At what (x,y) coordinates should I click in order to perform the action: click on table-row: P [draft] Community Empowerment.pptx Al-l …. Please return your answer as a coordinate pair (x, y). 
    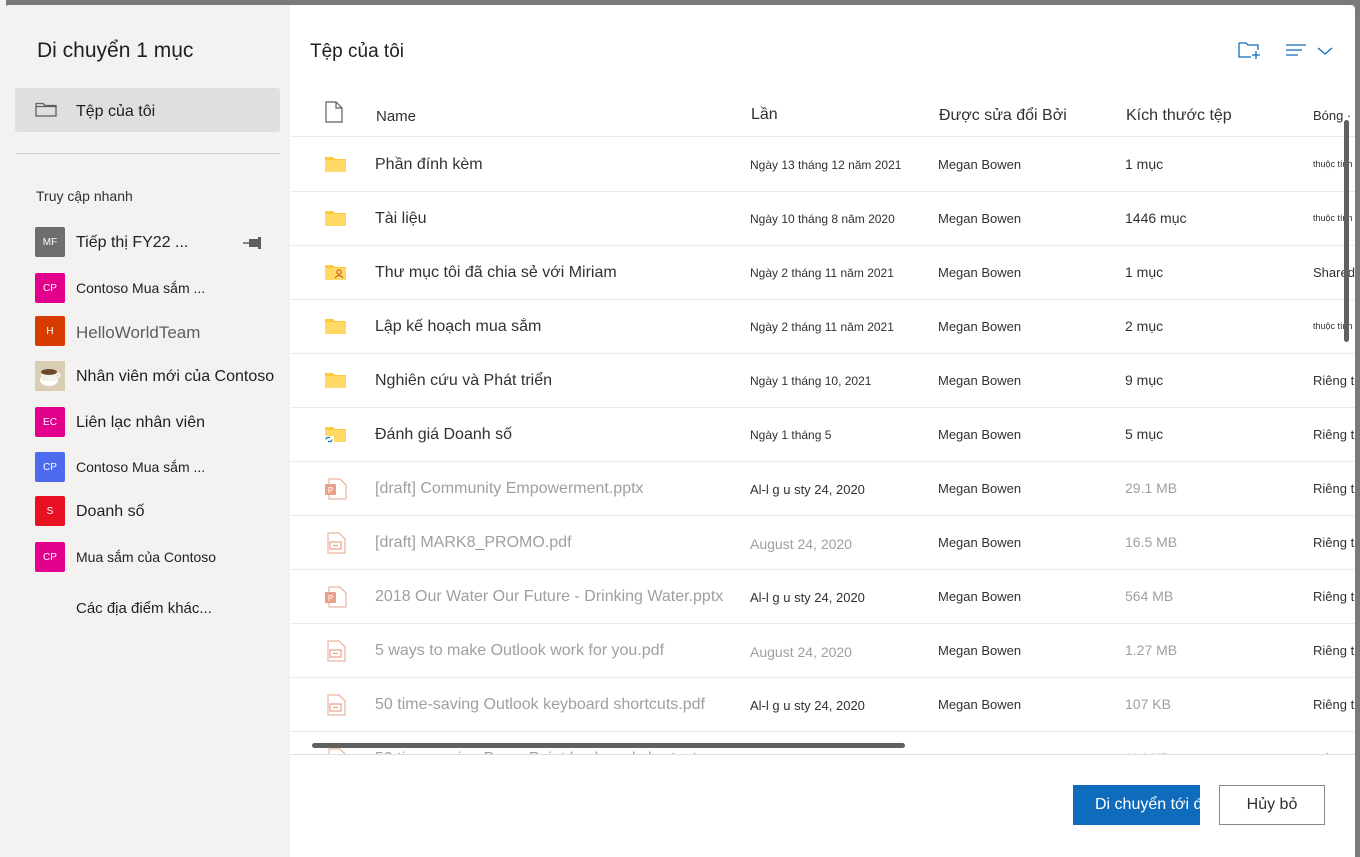
    Looking at the image, I should click on (822, 489).